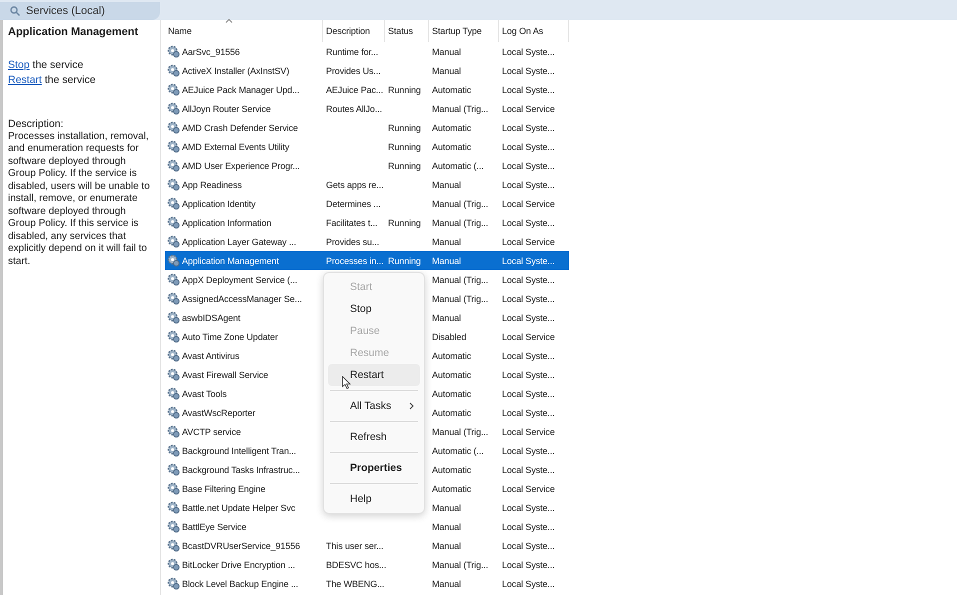 This screenshot has height=595, width=957. What do you see at coordinates (239, 507) in the screenshot?
I see `table-cell: Battle.net Update Helper Svc` at bounding box center [239, 507].